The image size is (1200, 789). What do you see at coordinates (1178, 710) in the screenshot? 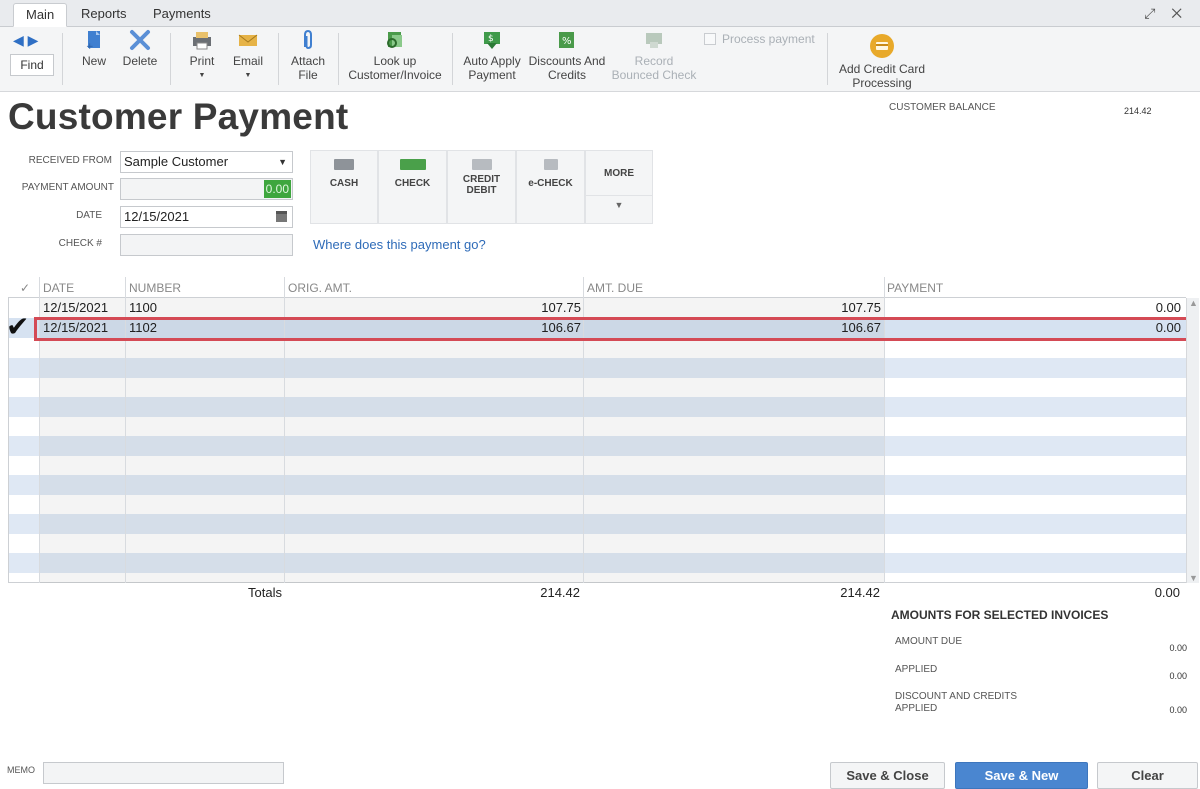
I see `discount-credits-value: 0.00` at bounding box center [1178, 710].